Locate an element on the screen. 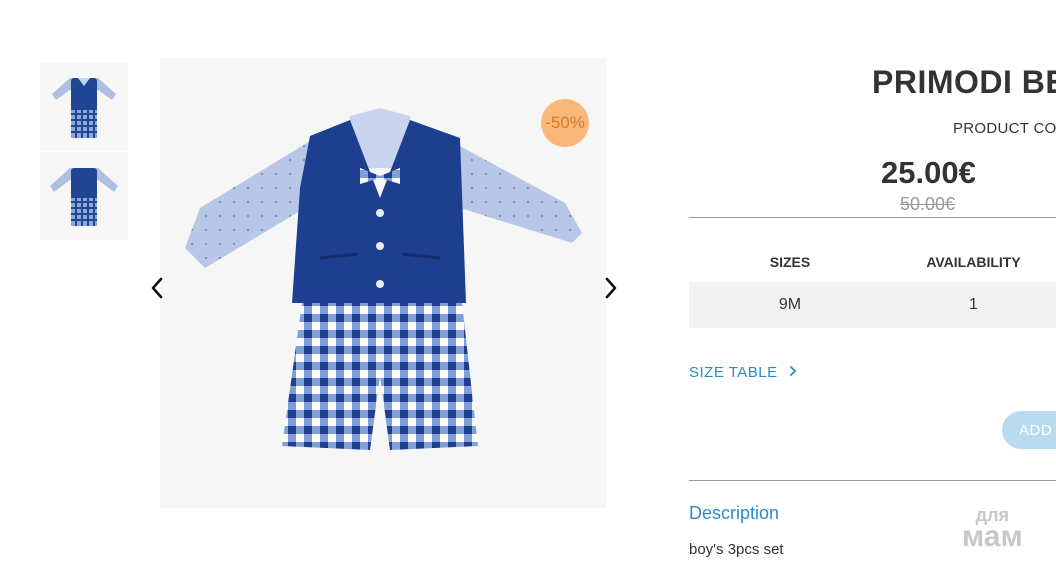 This screenshot has width=1056, height=563. product-price: 25.00€ is located at coordinates (928, 172).